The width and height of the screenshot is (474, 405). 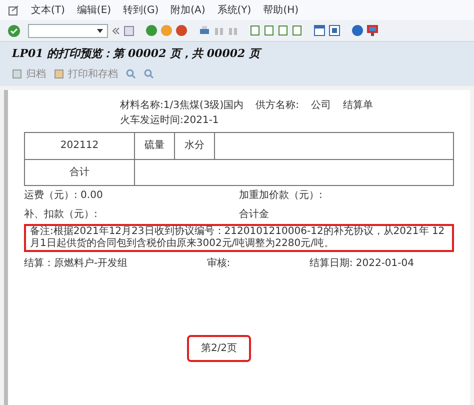 I want to click on menu-item: 编辑(E), so click(x=94, y=10).